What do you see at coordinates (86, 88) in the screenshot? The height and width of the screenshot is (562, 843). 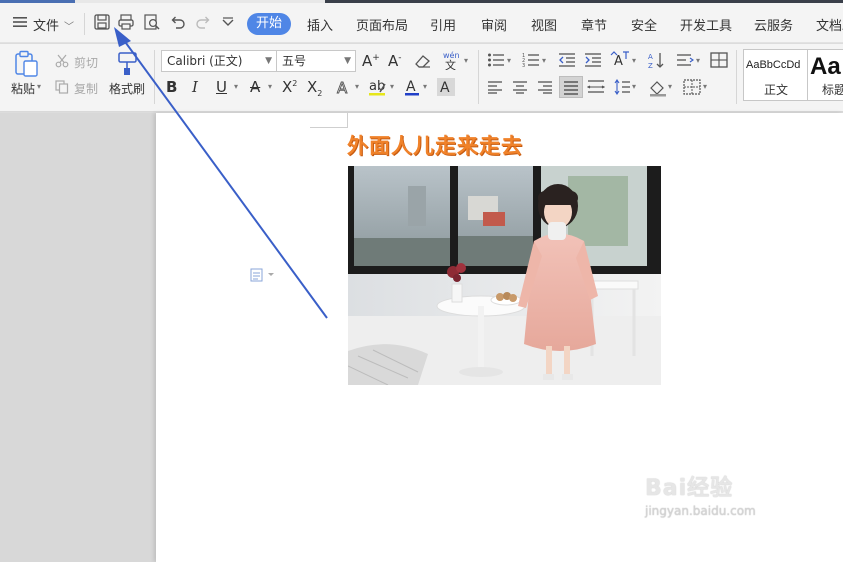 I see `copy-button: 复制` at bounding box center [86, 88].